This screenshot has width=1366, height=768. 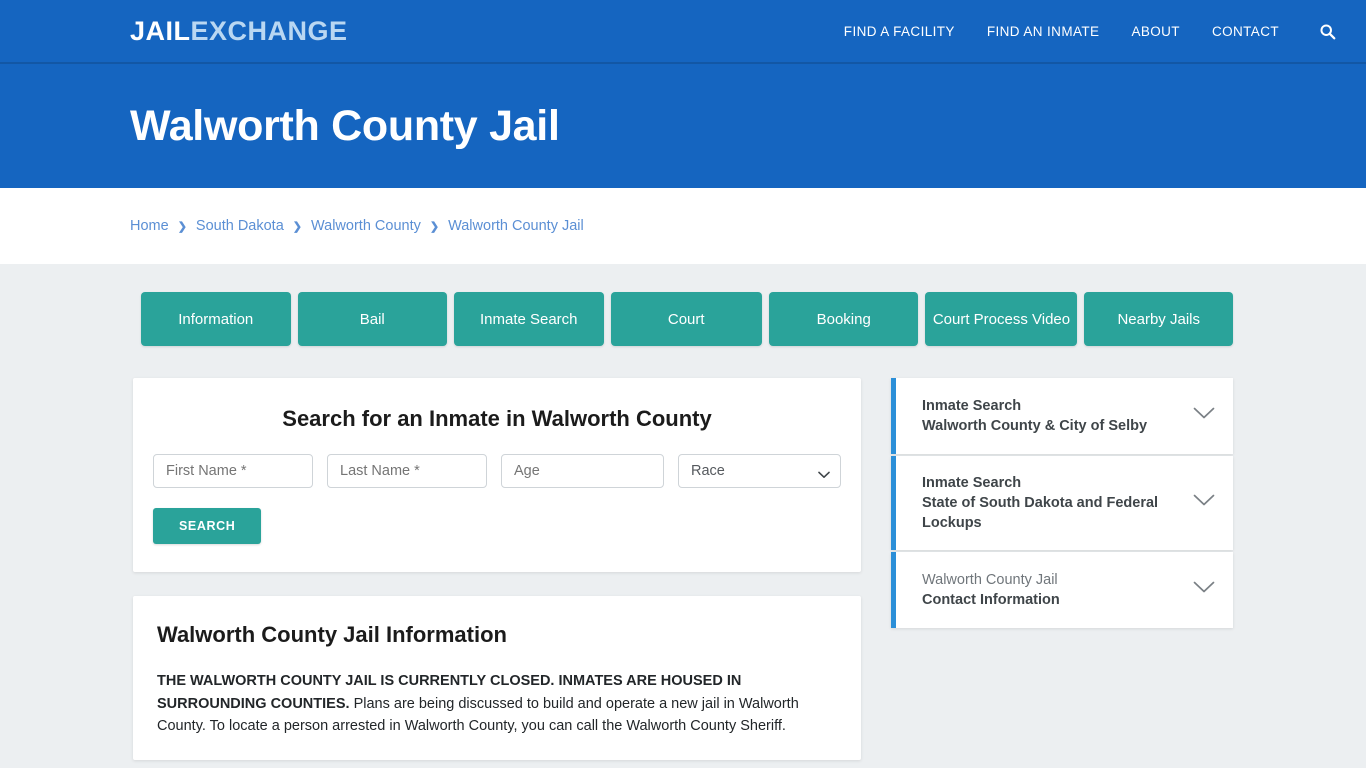 What do you see at coordinates (366, 226) in the screenshot?
I see `breadcrumb-item-walworth-county: Walworth County` at bounding box center [366, 226].